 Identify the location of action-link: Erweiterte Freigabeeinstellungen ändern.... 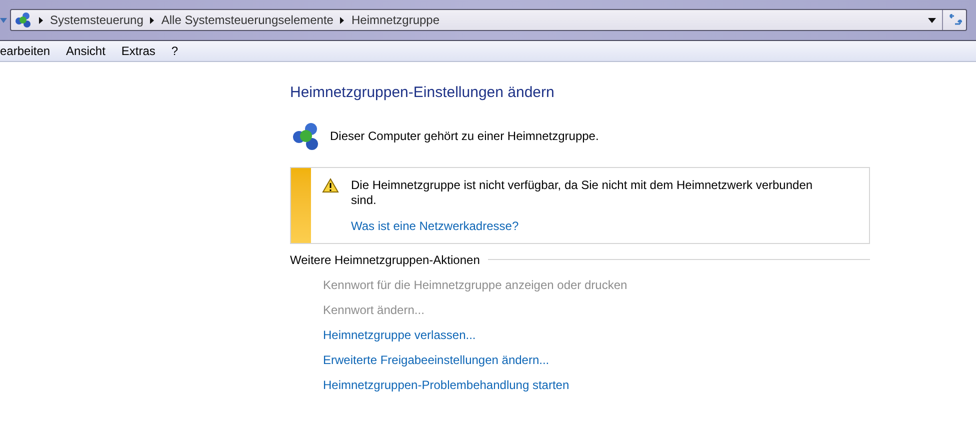
(436, 359).